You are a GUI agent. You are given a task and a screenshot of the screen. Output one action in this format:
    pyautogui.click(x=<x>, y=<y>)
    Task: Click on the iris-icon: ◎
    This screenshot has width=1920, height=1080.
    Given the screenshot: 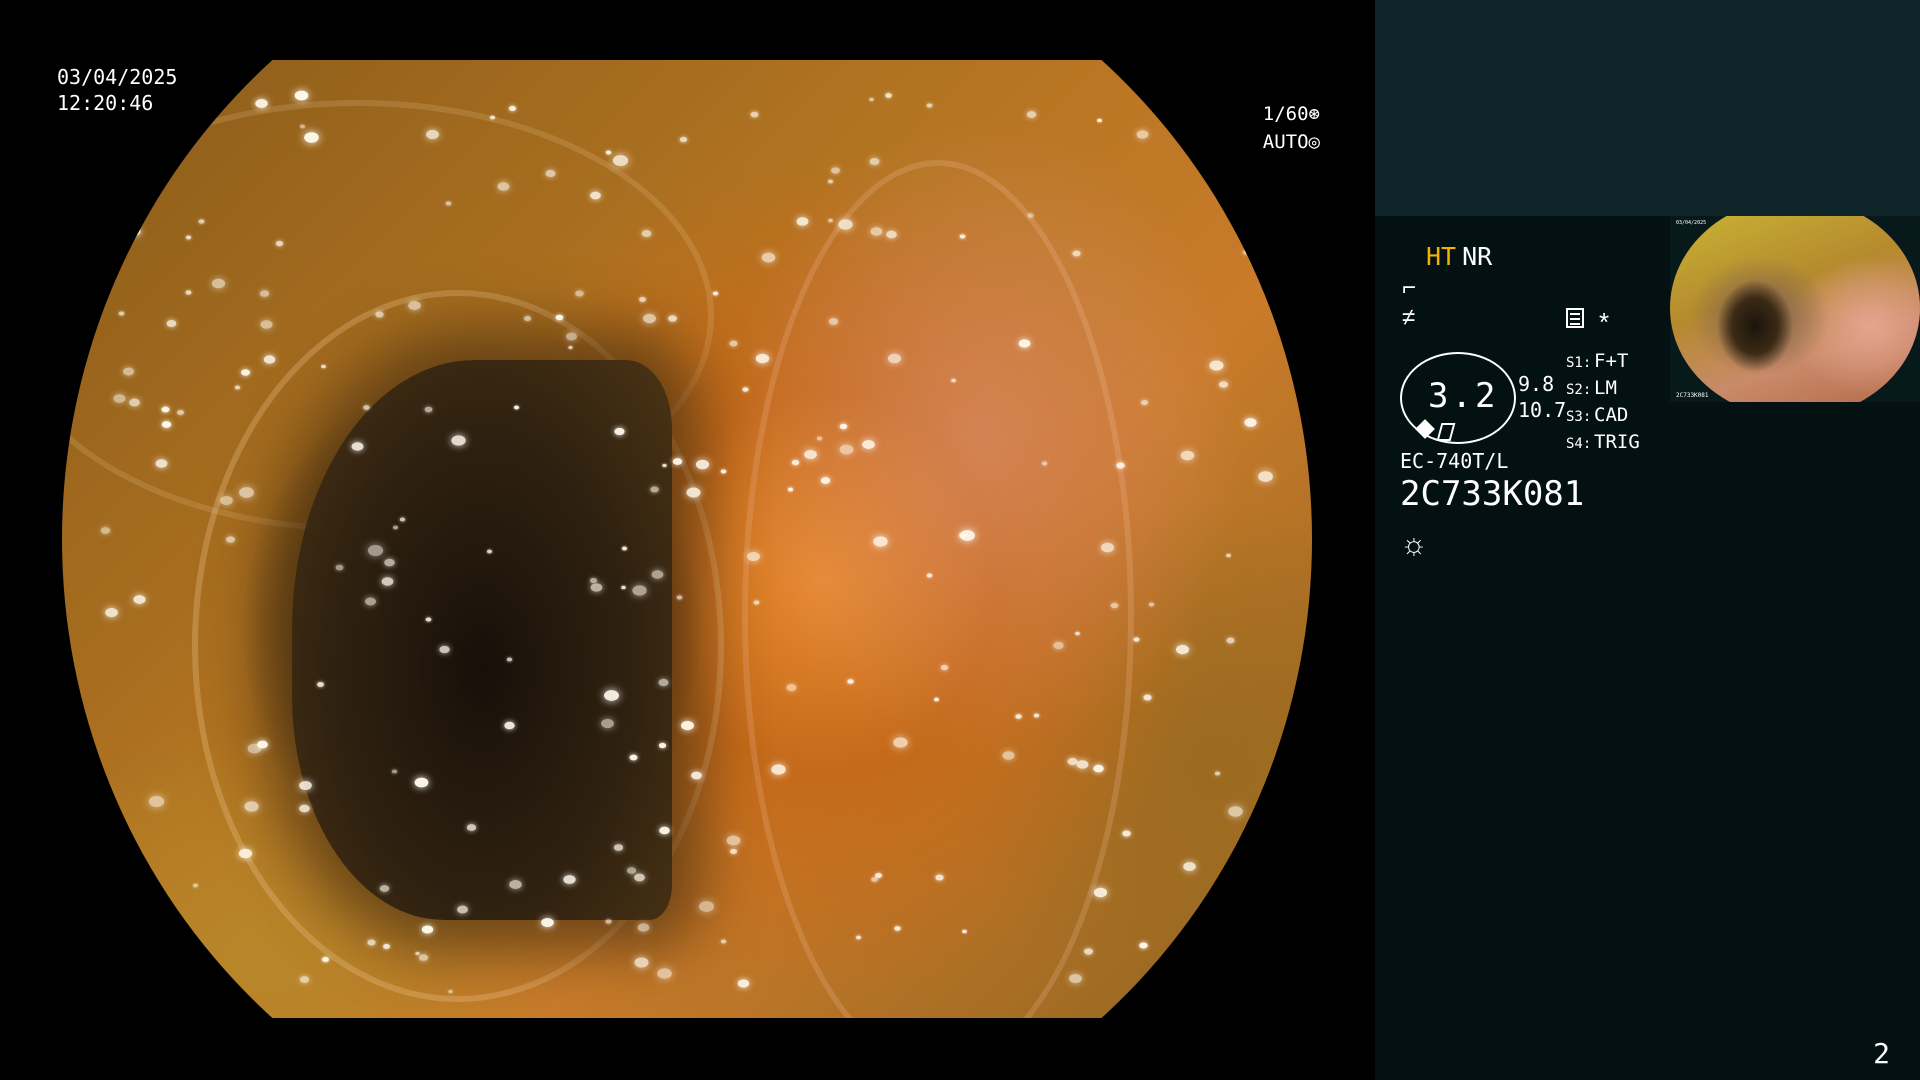 What is the action you would take?
    pyautogui.click(x=1314, y=142)
    